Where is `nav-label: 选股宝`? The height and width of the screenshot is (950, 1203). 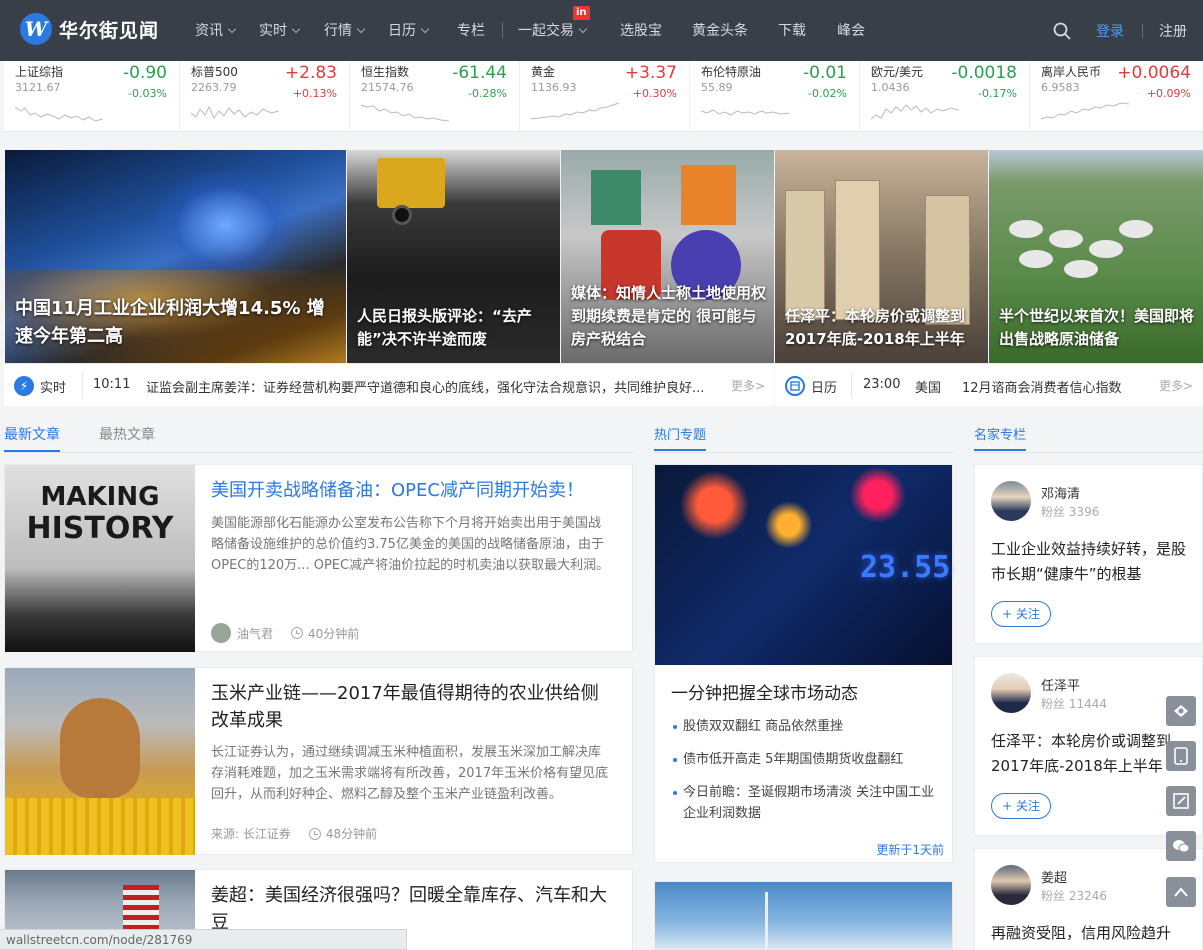
nav-label: 选股宝 is located at coordinates (641, 31).